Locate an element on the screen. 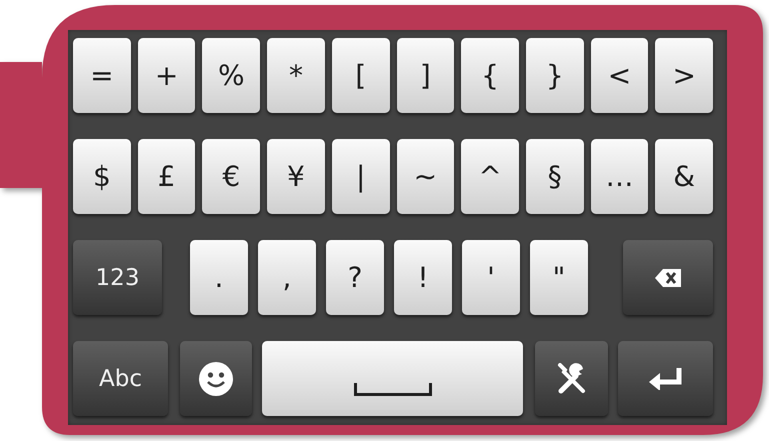 This screenshot has width=769, height=441. keyboard-key: ' is located at coordinates (491, 277).